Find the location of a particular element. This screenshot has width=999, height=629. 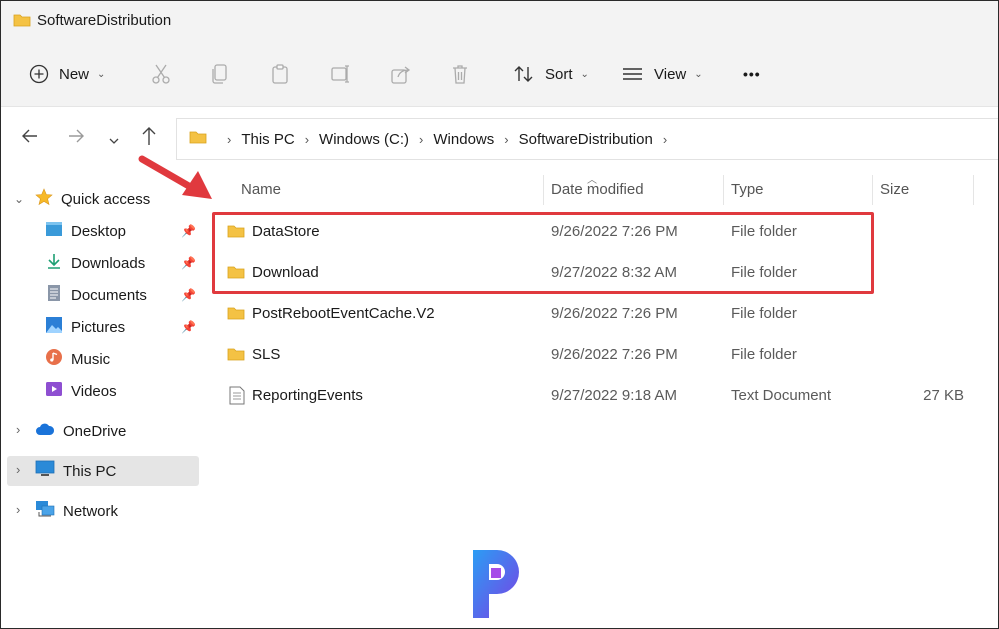

sidebar-item-label: Pictures is located at coordinates (98, 327).